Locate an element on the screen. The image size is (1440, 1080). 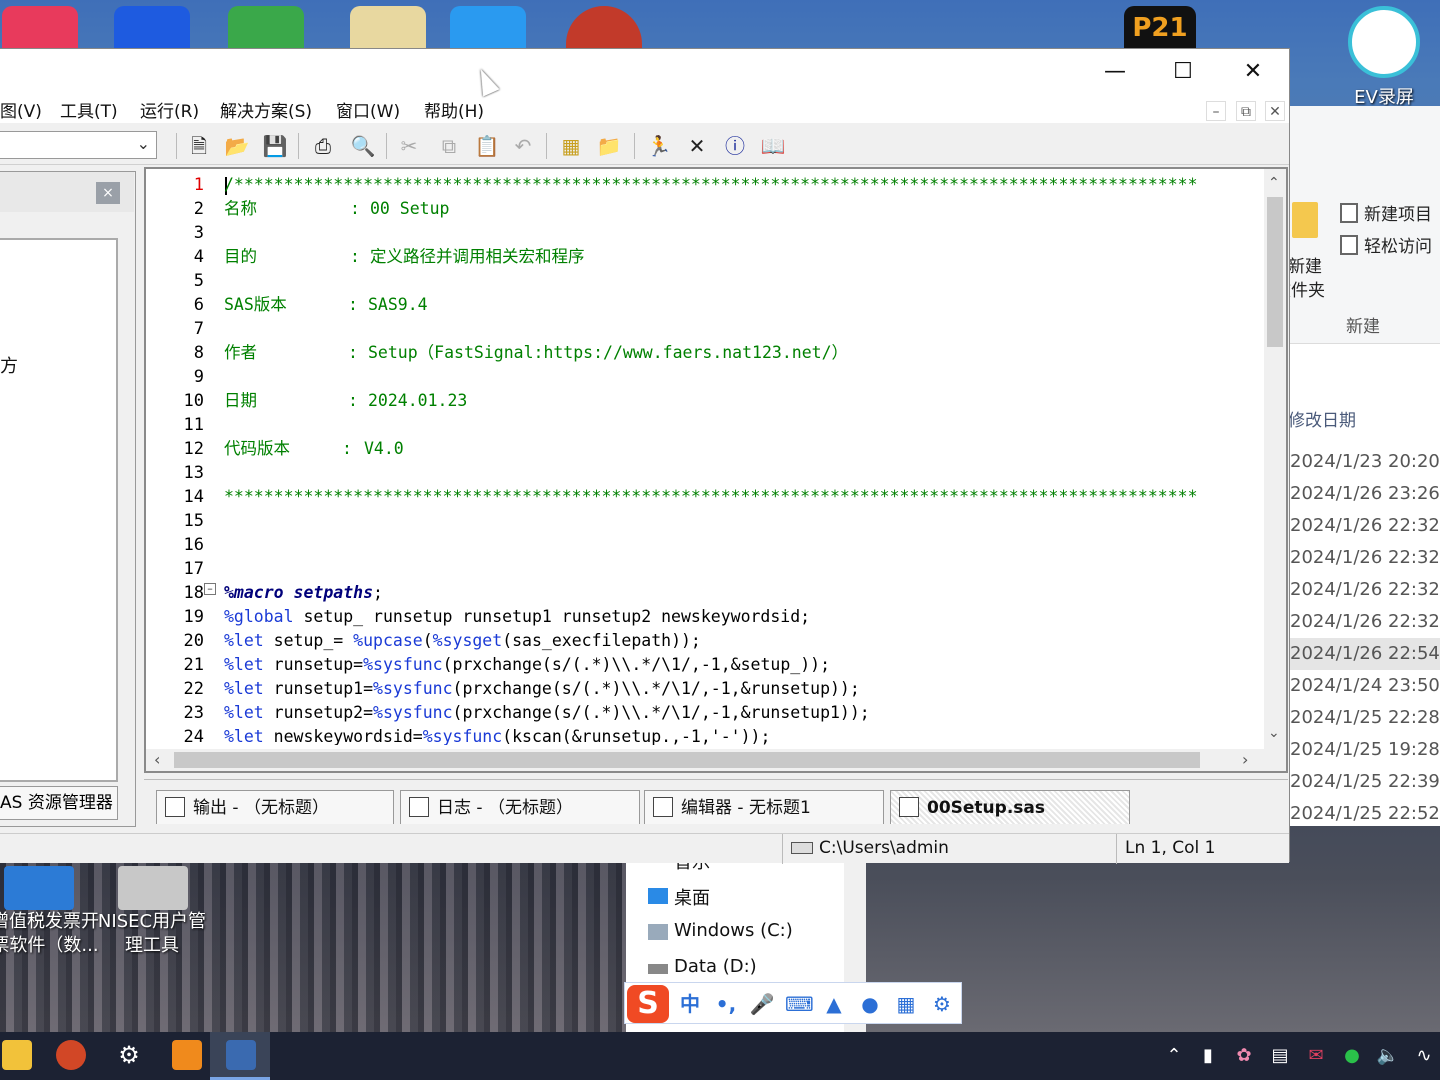
volume-tray-icon: 🔈 is located at coordinates (1388, 1056).